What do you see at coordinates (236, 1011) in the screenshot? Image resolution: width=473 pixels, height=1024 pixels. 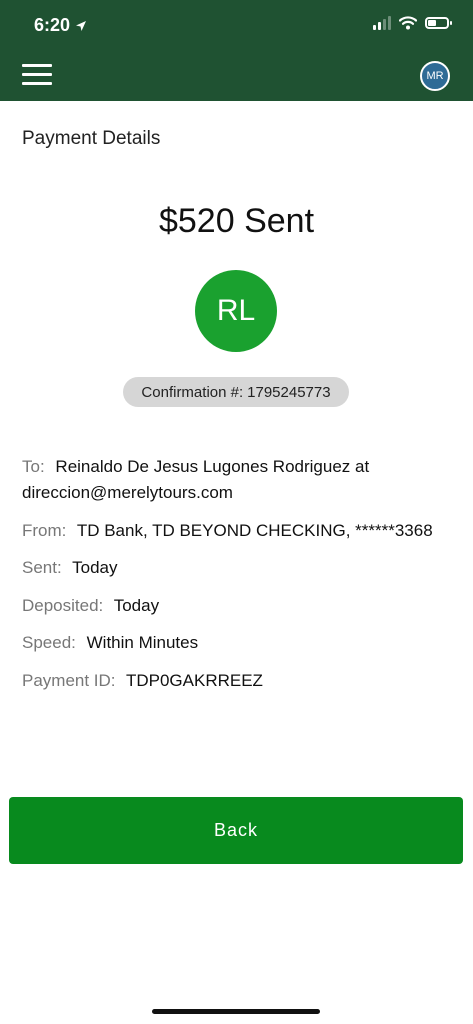 I see `home-indicator` at bounding box center [236, 1011].